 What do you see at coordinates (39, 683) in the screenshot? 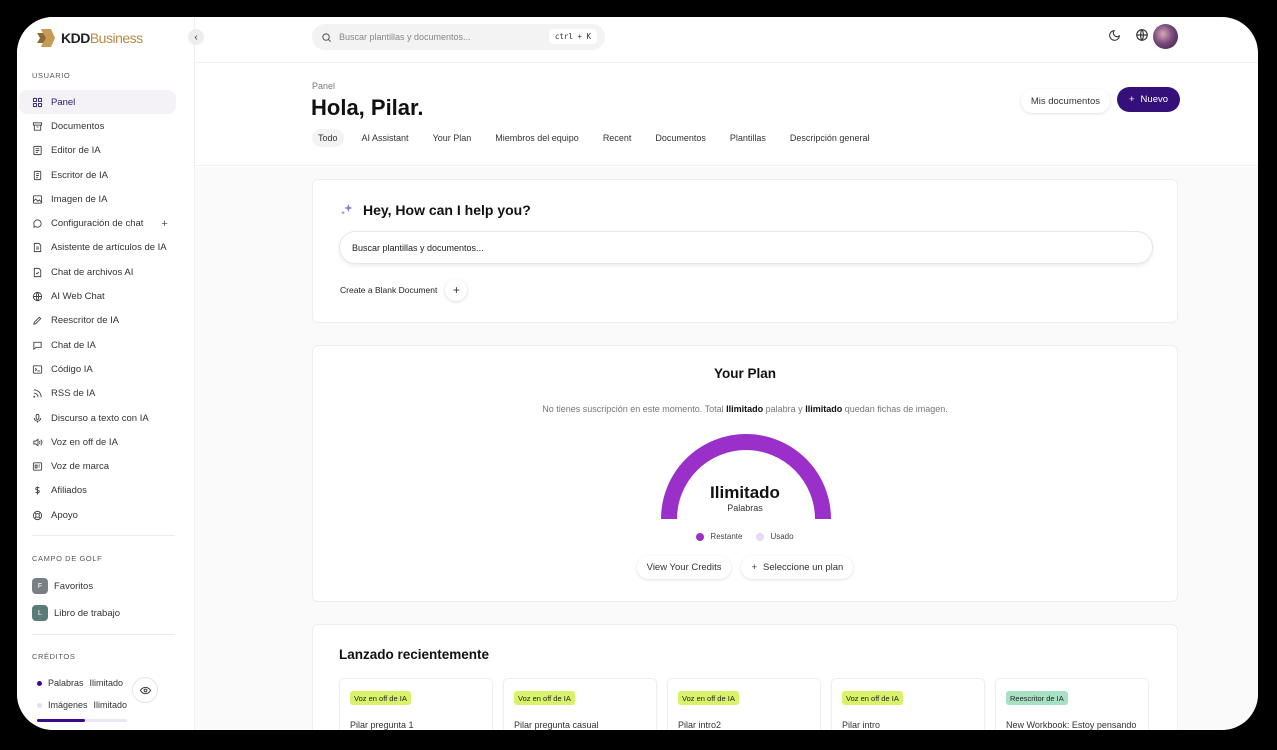
I see `words-dot` at bounding box center [39, 683].